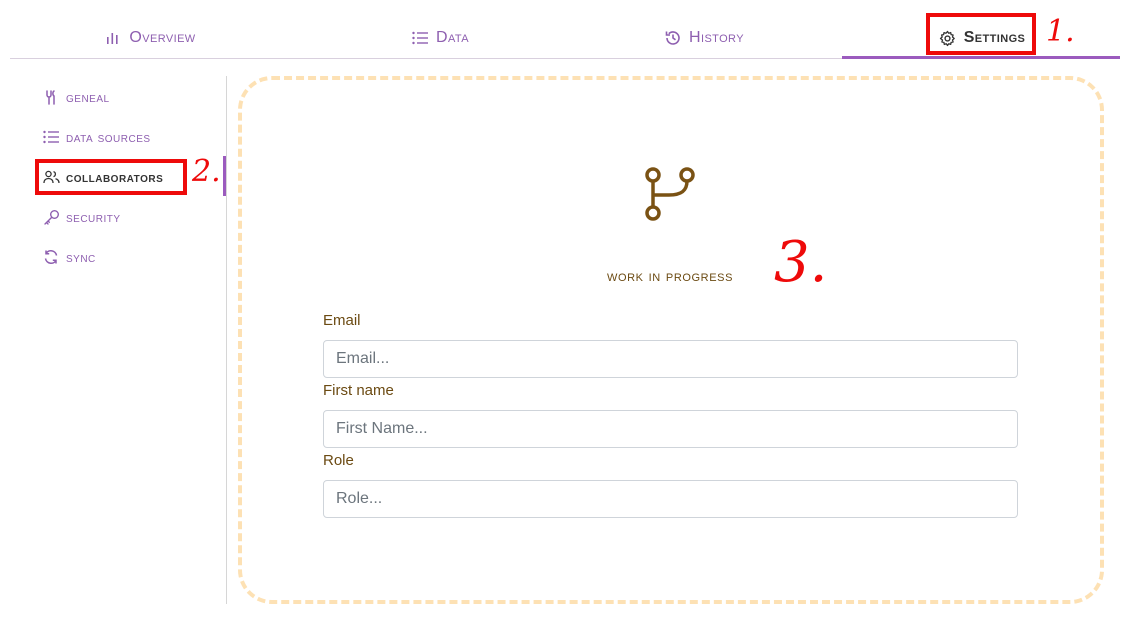  Describe the element at coordinates (113, 38) in the screenshot. I see `bar-chart-icon` at that location.